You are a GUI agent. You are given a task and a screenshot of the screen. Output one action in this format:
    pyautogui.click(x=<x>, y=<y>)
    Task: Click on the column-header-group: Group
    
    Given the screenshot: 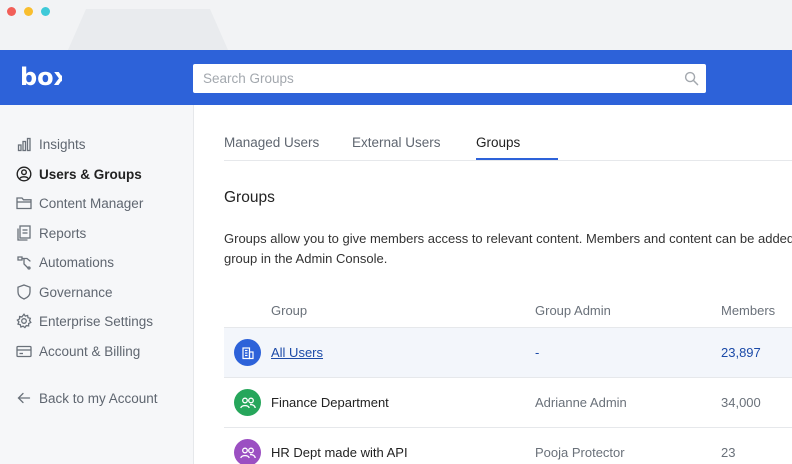 What is the action you would take?
    pyautogui.click(x=289, y=310)
    